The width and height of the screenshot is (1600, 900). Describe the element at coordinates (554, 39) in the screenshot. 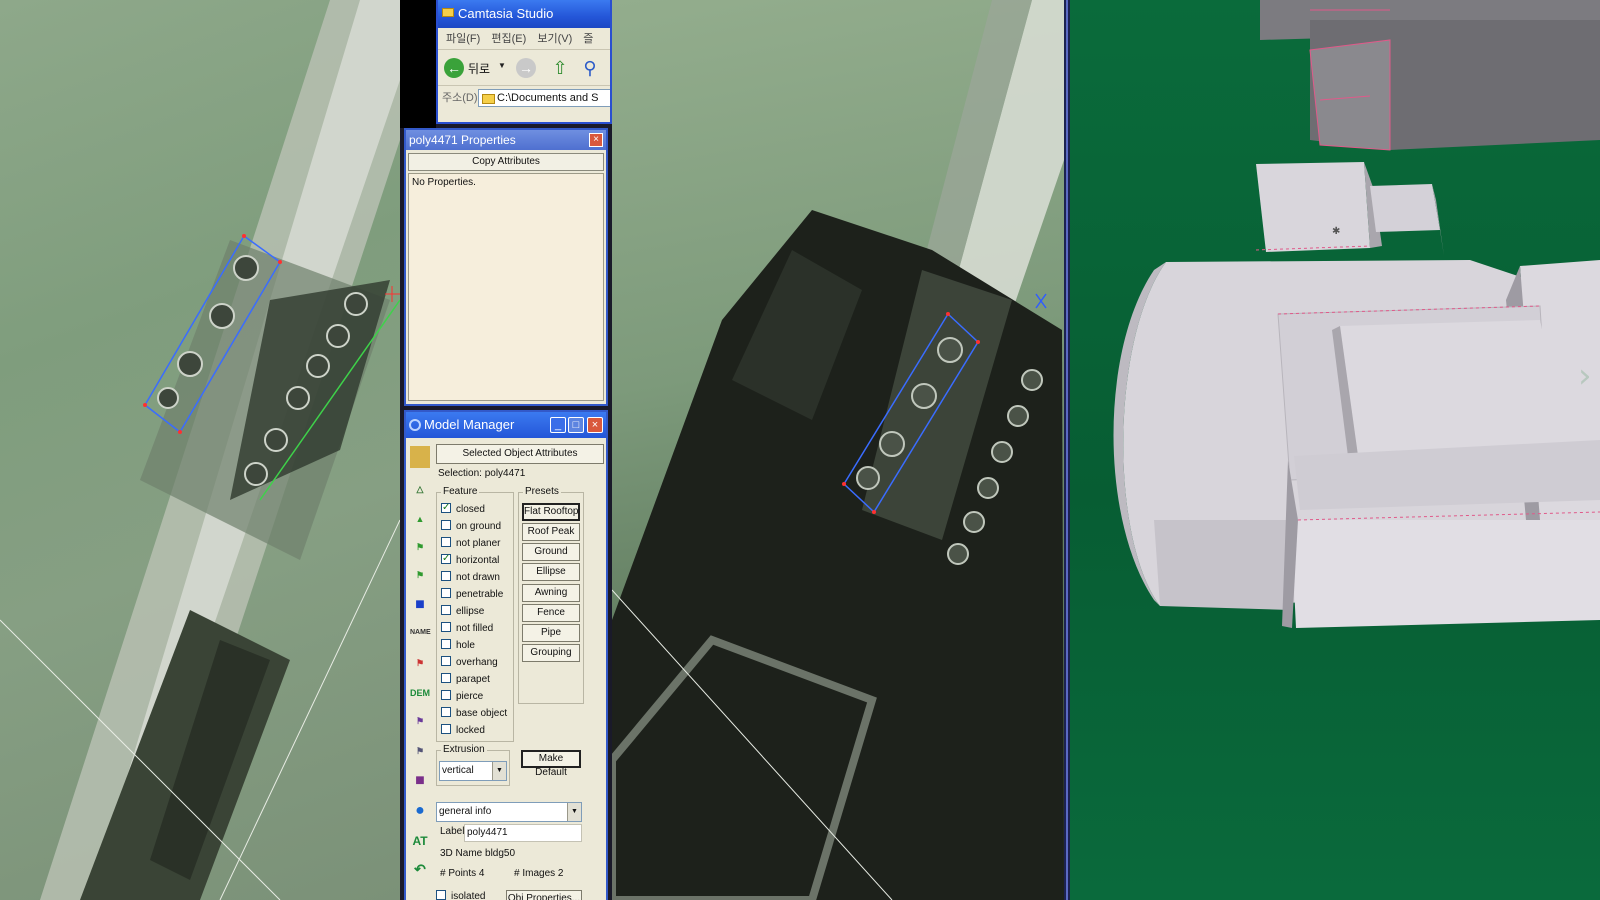

I see `menu-view: 보기(V)` at that location.